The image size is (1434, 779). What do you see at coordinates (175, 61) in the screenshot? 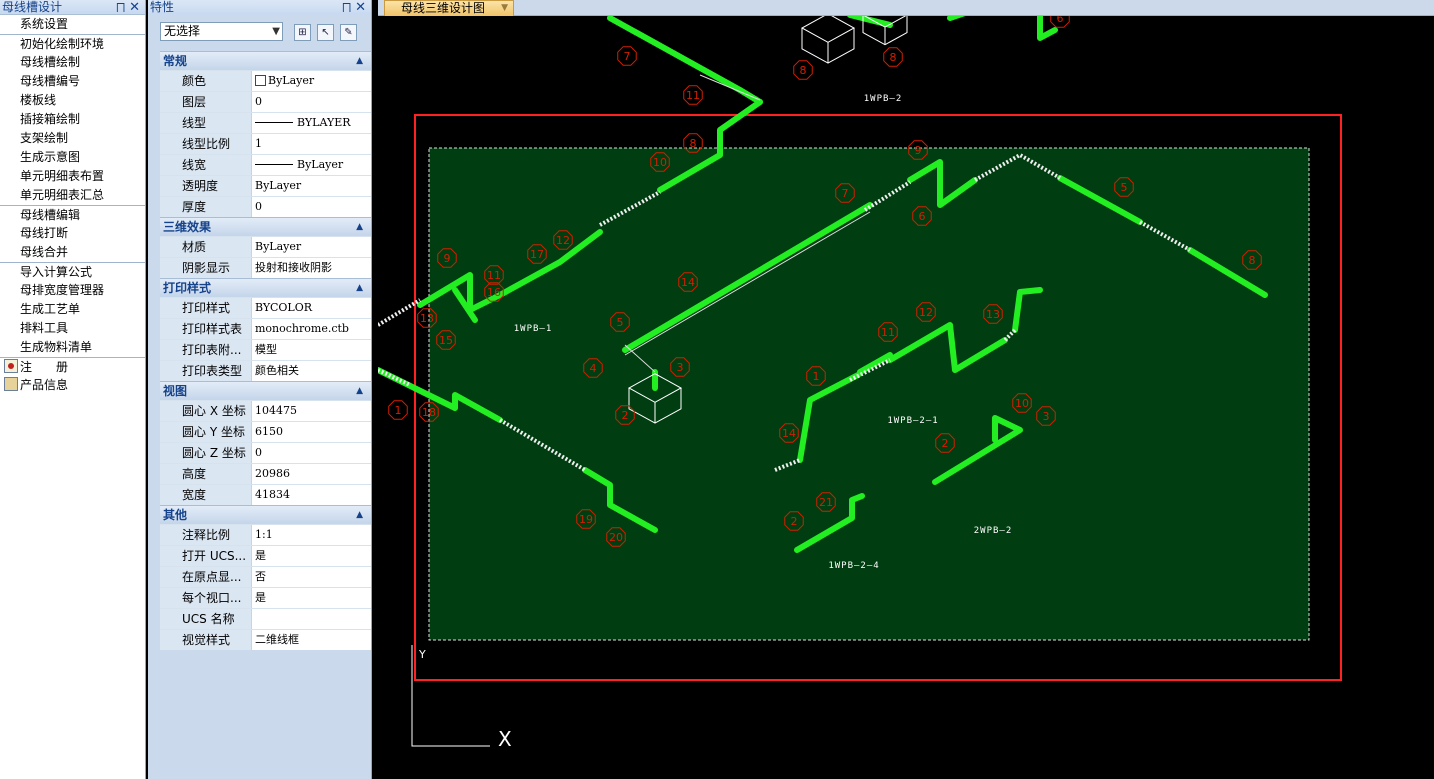
I see `section-title: 常规` at bounding box center [175, 61].